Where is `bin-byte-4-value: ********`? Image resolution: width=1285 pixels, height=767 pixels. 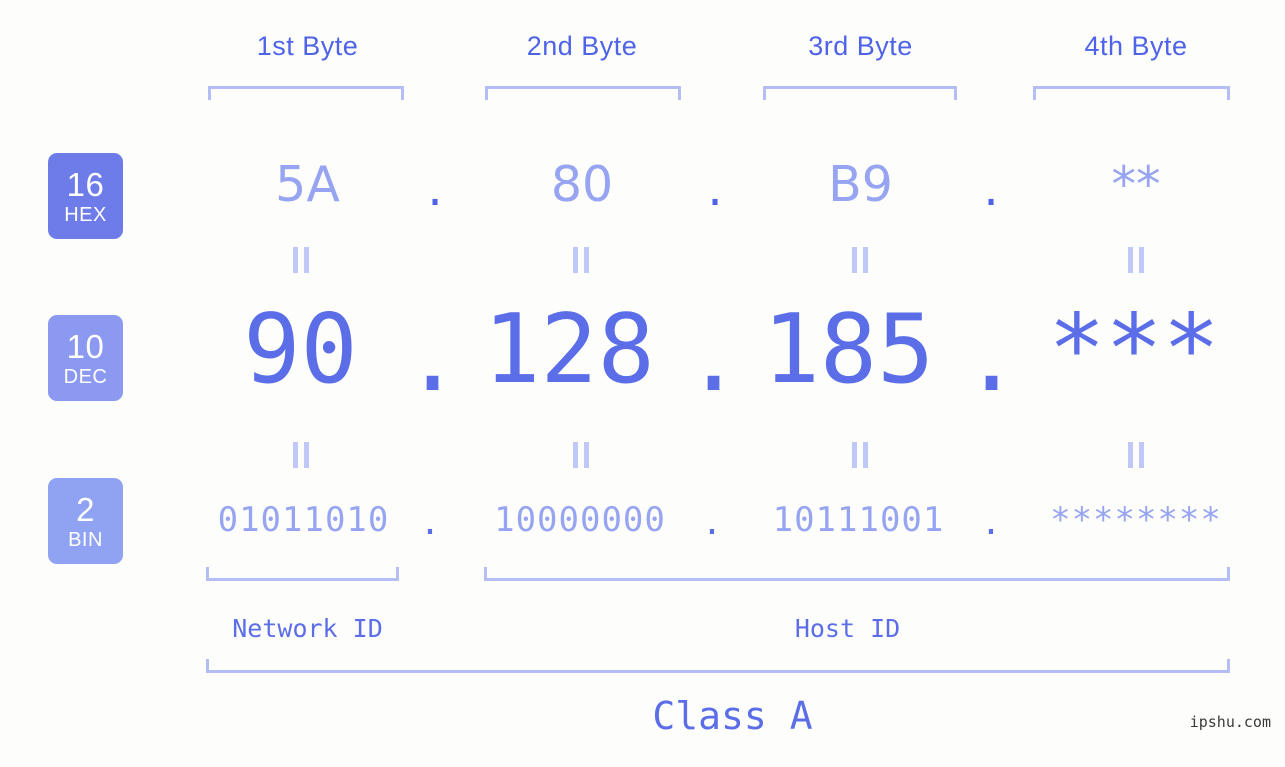 bin-byte-4-value: ******** is located at coordinates (1136, 520).